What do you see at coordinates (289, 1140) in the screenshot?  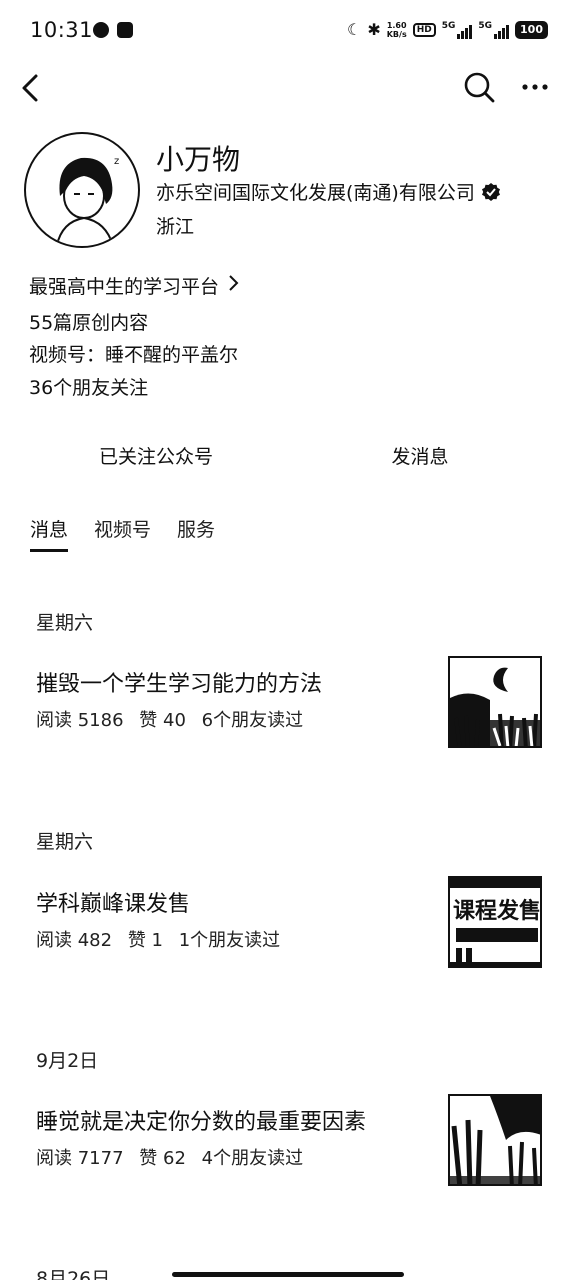 I see `article-item: 睡觉就是决定你分数的最重要因素 阅读 7177 赞 62 4个朋友读过` at bounding box center [289, 1140].